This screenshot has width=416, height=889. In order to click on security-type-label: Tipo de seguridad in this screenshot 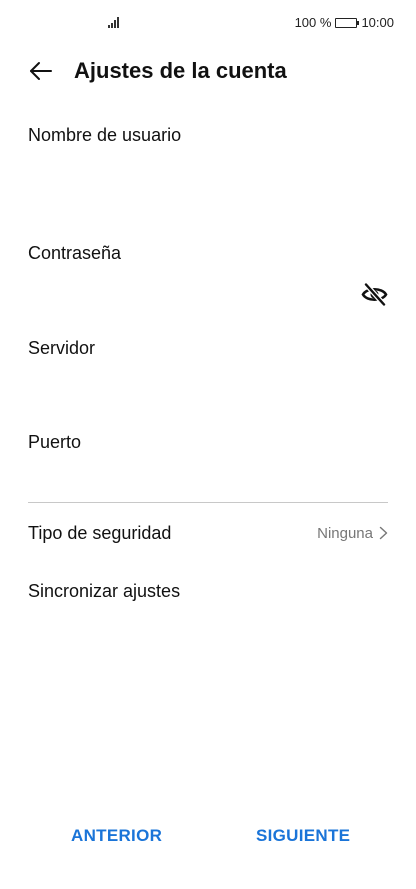, I will do `click(100, 532)`.